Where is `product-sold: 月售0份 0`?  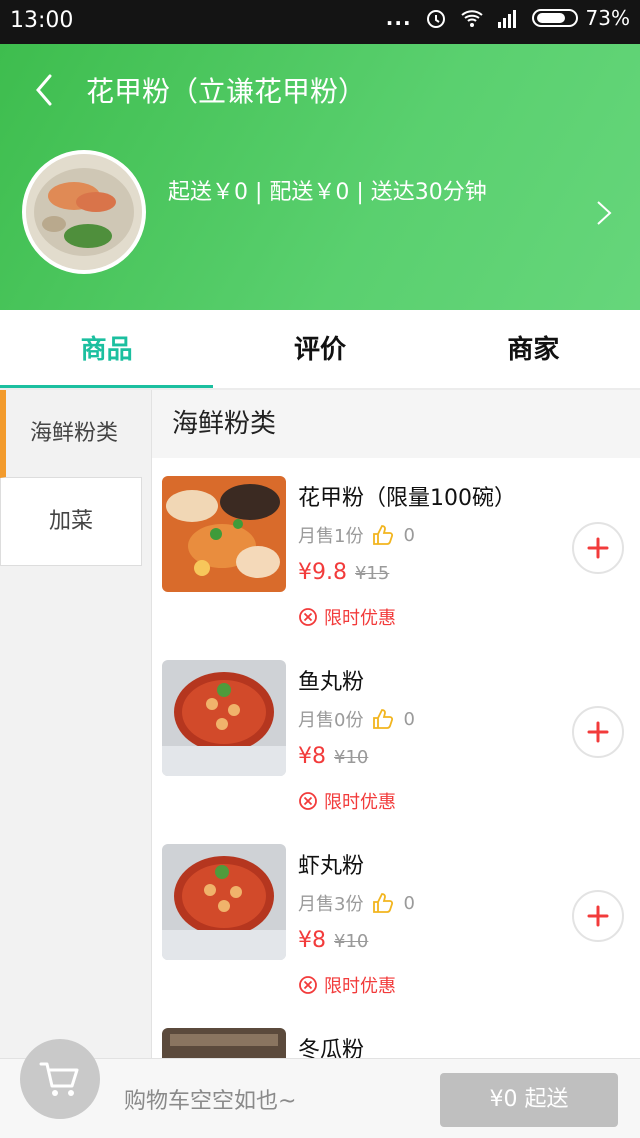
product-sold: 月售0份 0 is located at coordinates (356, 719).